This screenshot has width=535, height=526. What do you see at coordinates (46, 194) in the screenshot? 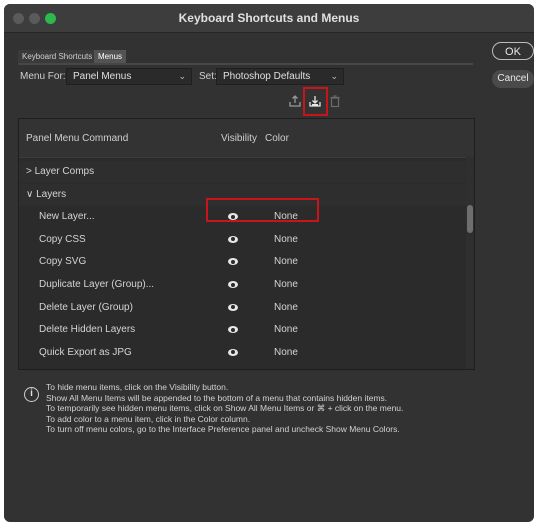
I see `command-label: ∨ Layers` at bounding box center [46, 194].